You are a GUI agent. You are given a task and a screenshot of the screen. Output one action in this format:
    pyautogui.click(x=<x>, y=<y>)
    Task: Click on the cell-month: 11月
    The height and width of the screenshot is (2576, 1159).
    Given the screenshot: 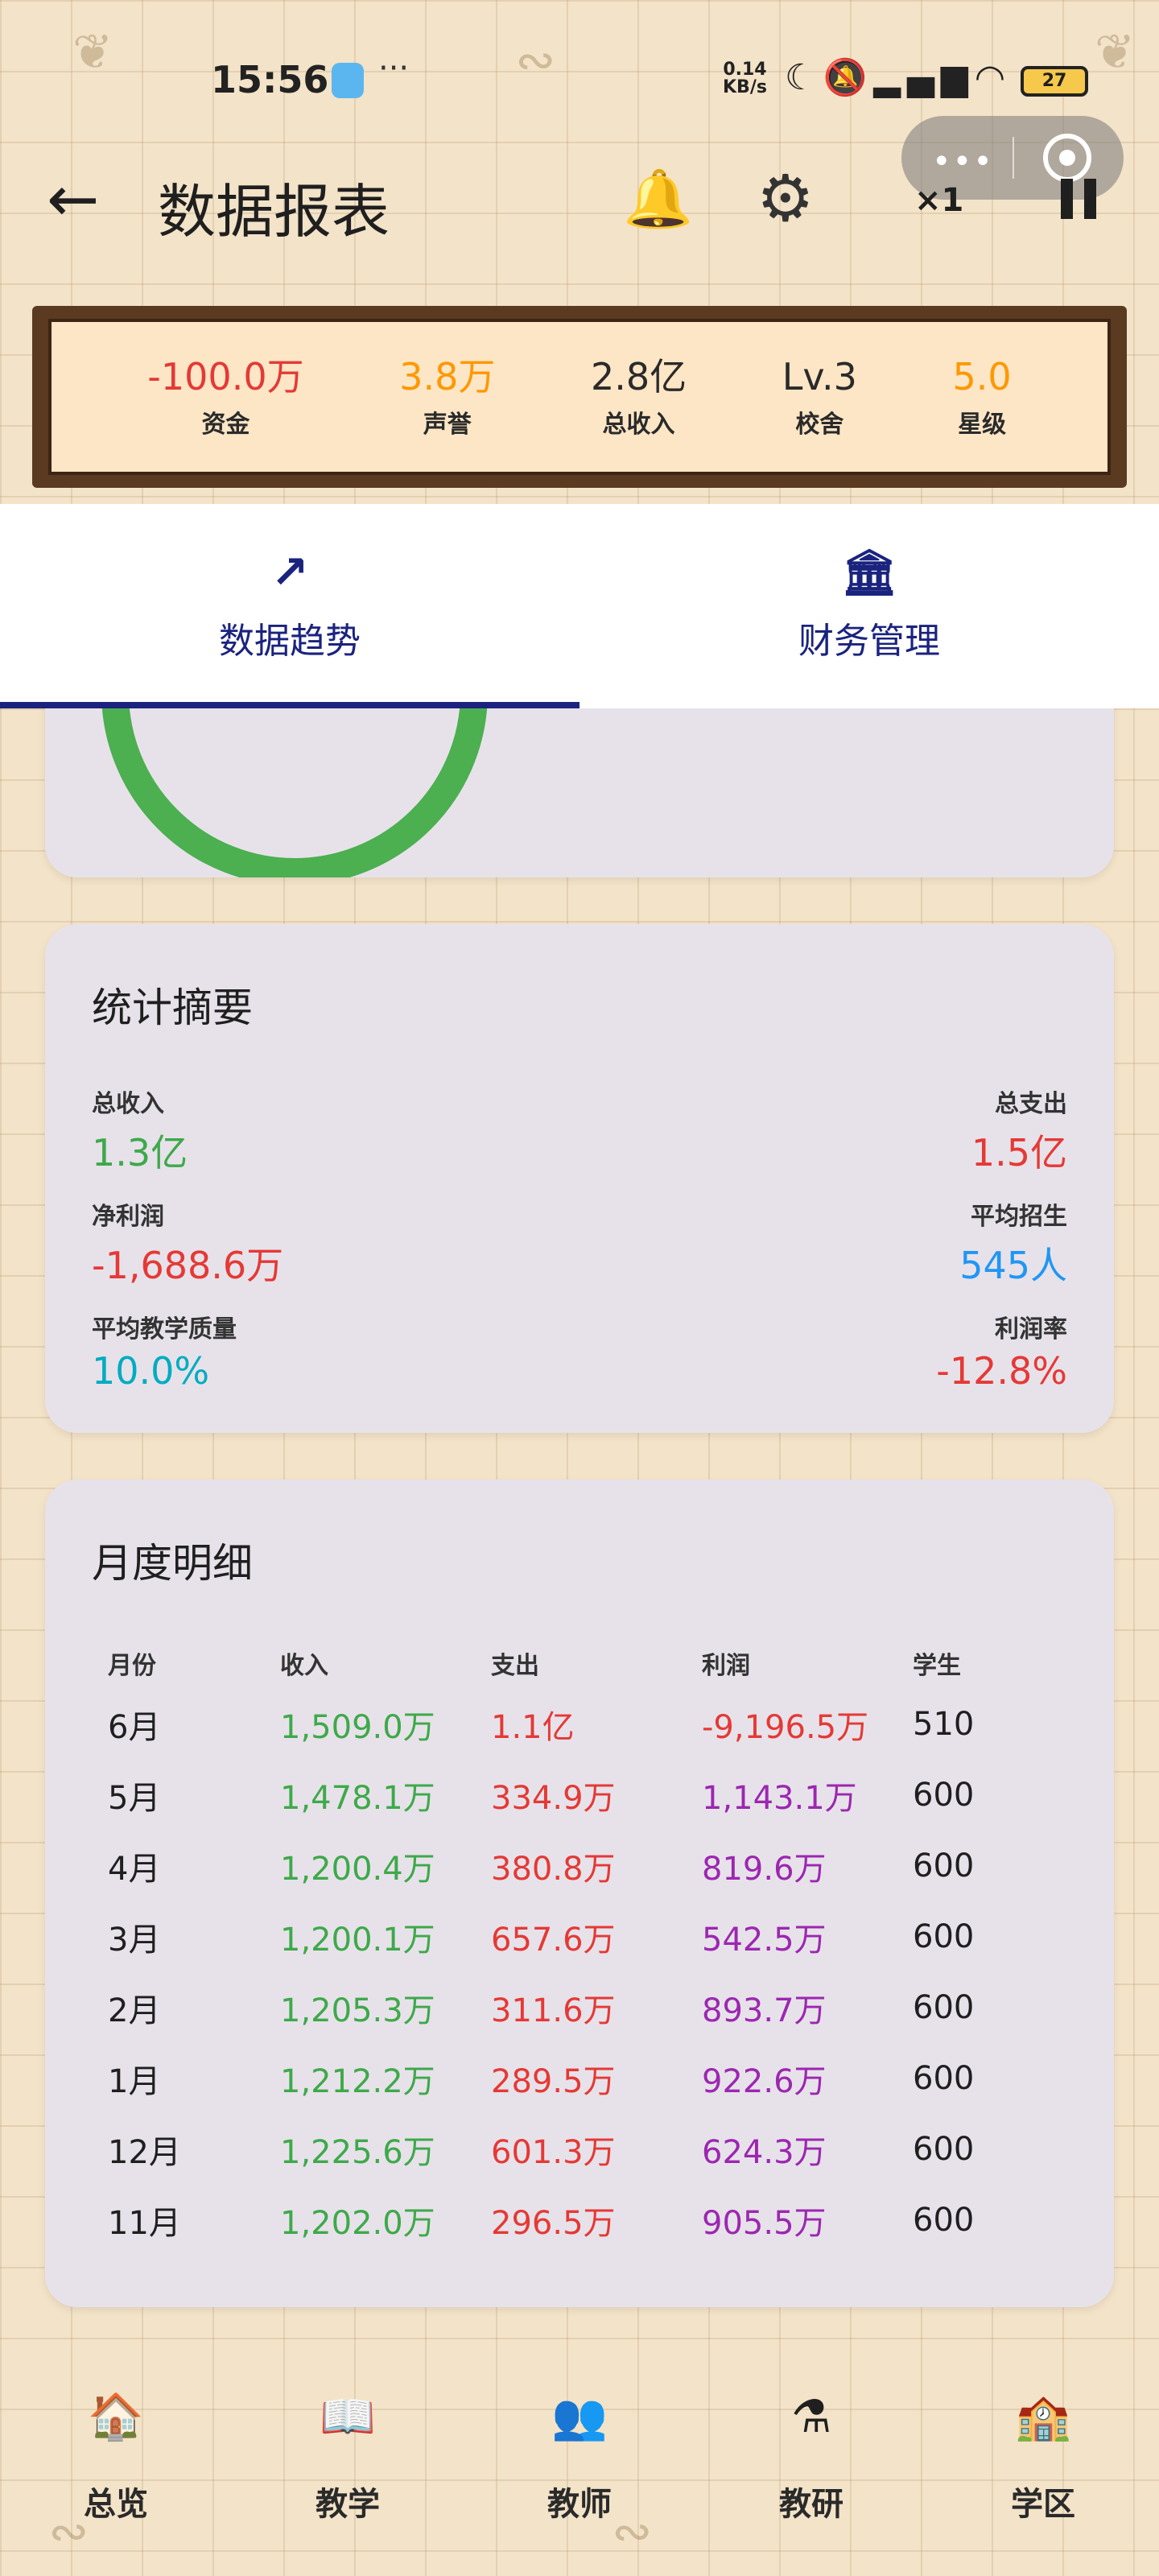 What is the action you would take?
    pyautogui.click(x=144, y=2223)
    